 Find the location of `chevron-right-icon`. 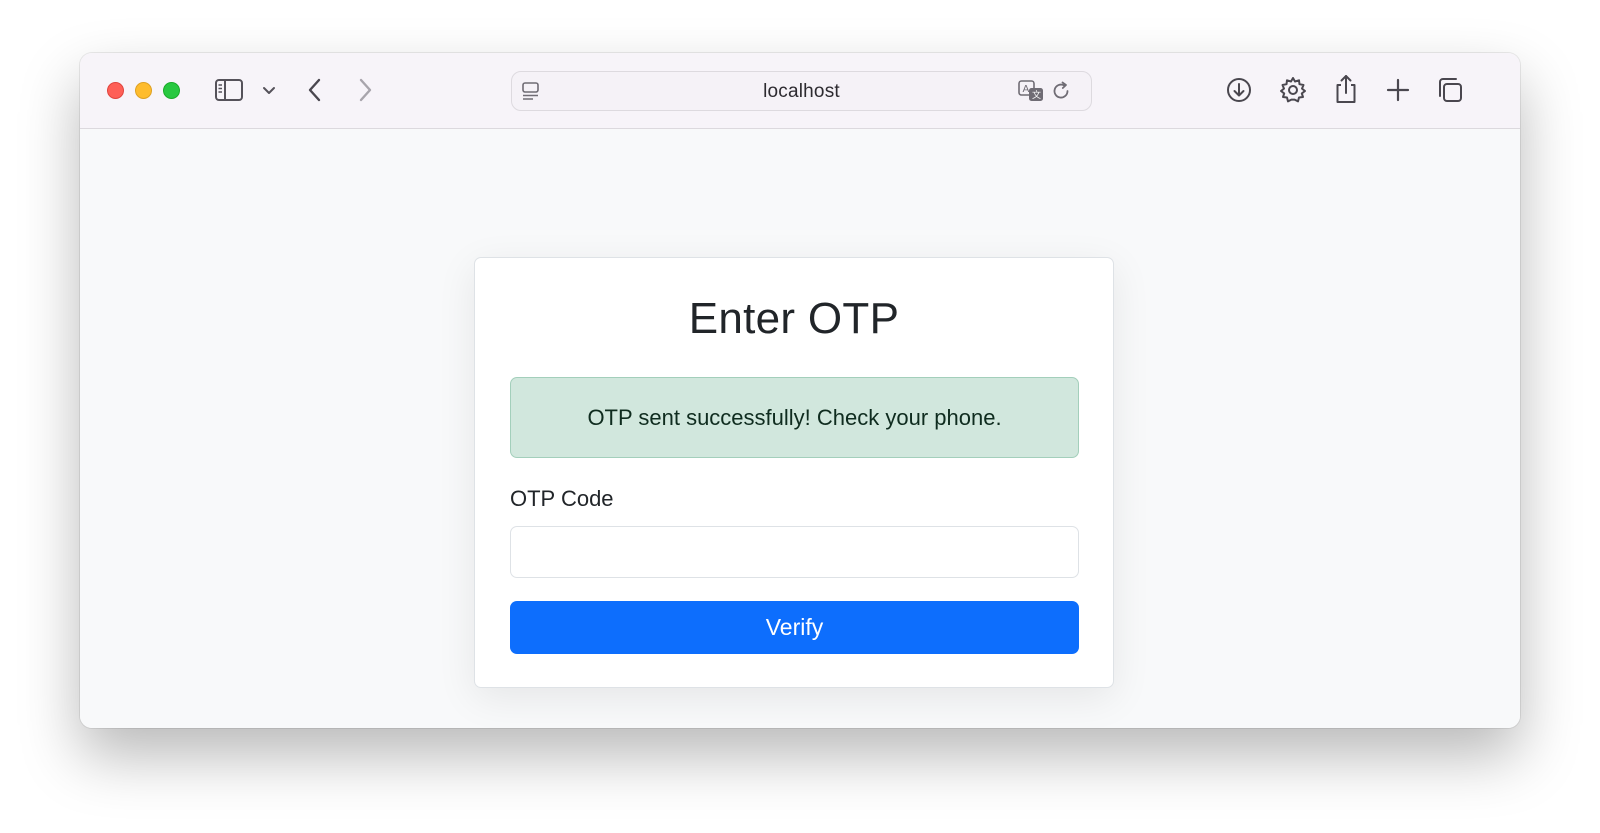

chevron-right-icon is located at coordinates (365, 90).